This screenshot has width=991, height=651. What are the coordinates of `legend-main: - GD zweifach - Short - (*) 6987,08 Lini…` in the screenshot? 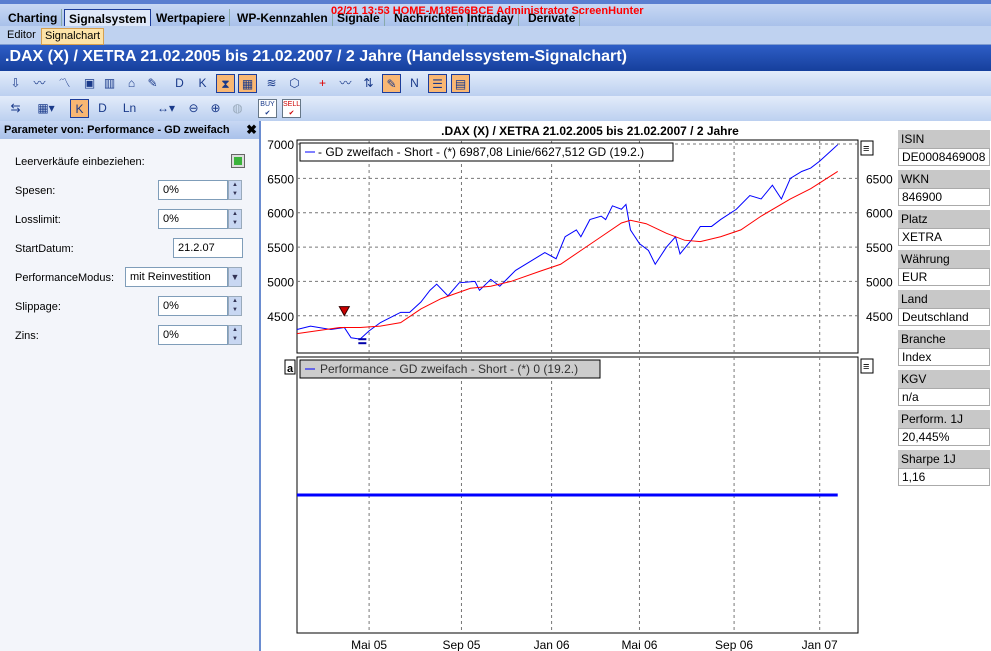 It's located at (481, 152).